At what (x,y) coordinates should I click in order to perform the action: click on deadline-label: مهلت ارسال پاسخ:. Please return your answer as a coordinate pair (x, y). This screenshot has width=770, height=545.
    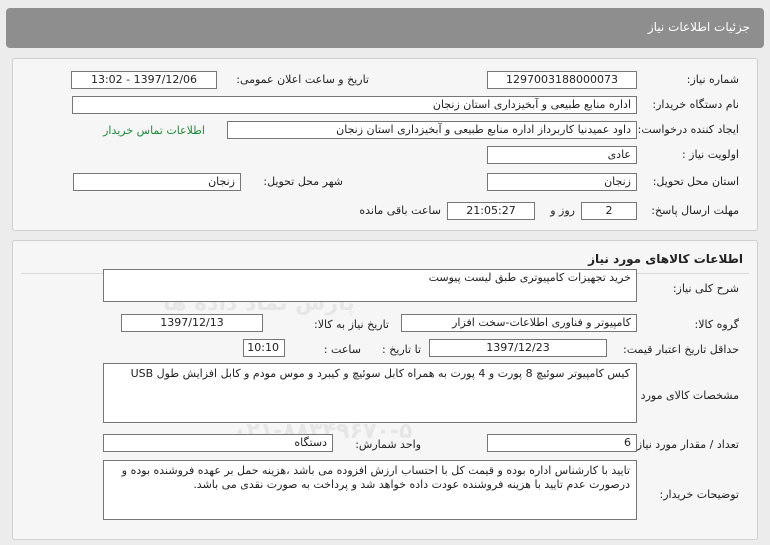
    Looking at the image, I should click on (695, 210).